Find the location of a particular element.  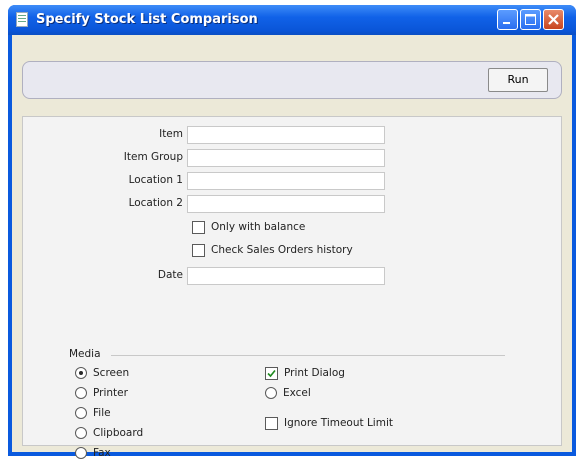

check-sales-orders-history-checkbox is located at coordinates (198, 250).